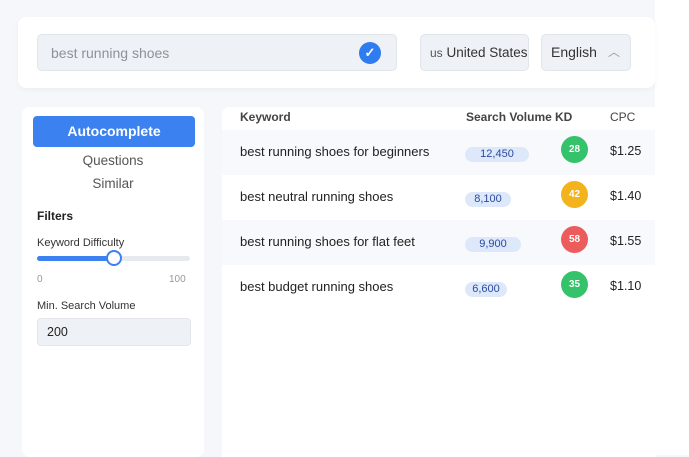 The height and width of the screenshot is (457, 689). What do you see at coordinates (75, 258) in the screenshot?
I see `slider-fill` at bounding box center [75, 258].